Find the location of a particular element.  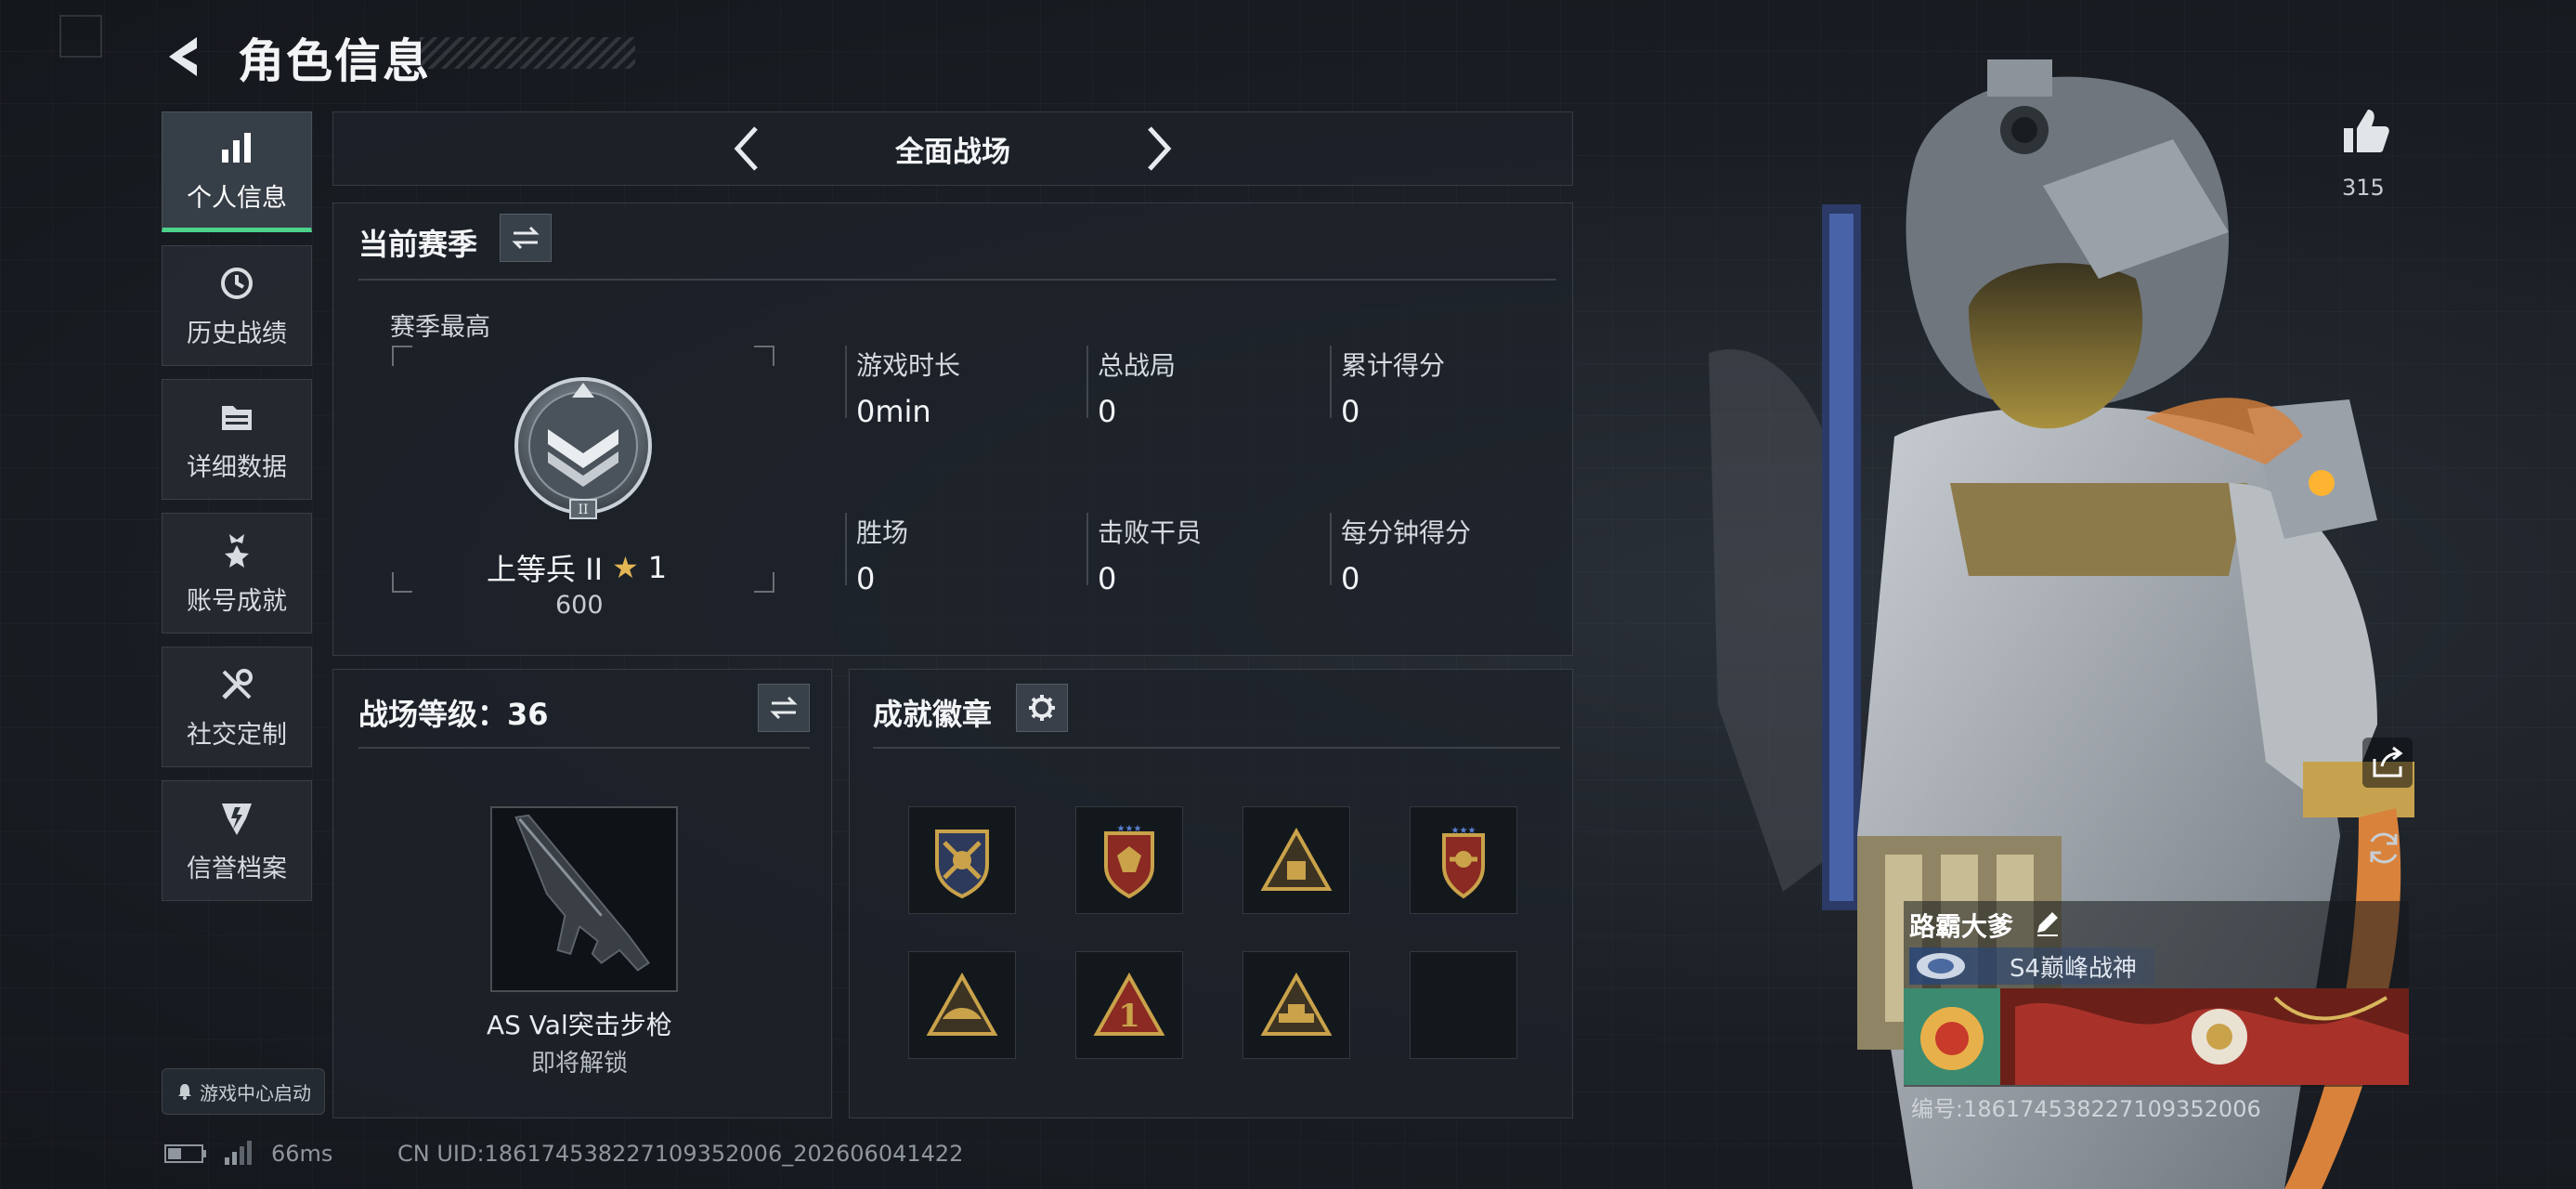

player-name: 路霸大爹 is located at coordinates (1962, 927).